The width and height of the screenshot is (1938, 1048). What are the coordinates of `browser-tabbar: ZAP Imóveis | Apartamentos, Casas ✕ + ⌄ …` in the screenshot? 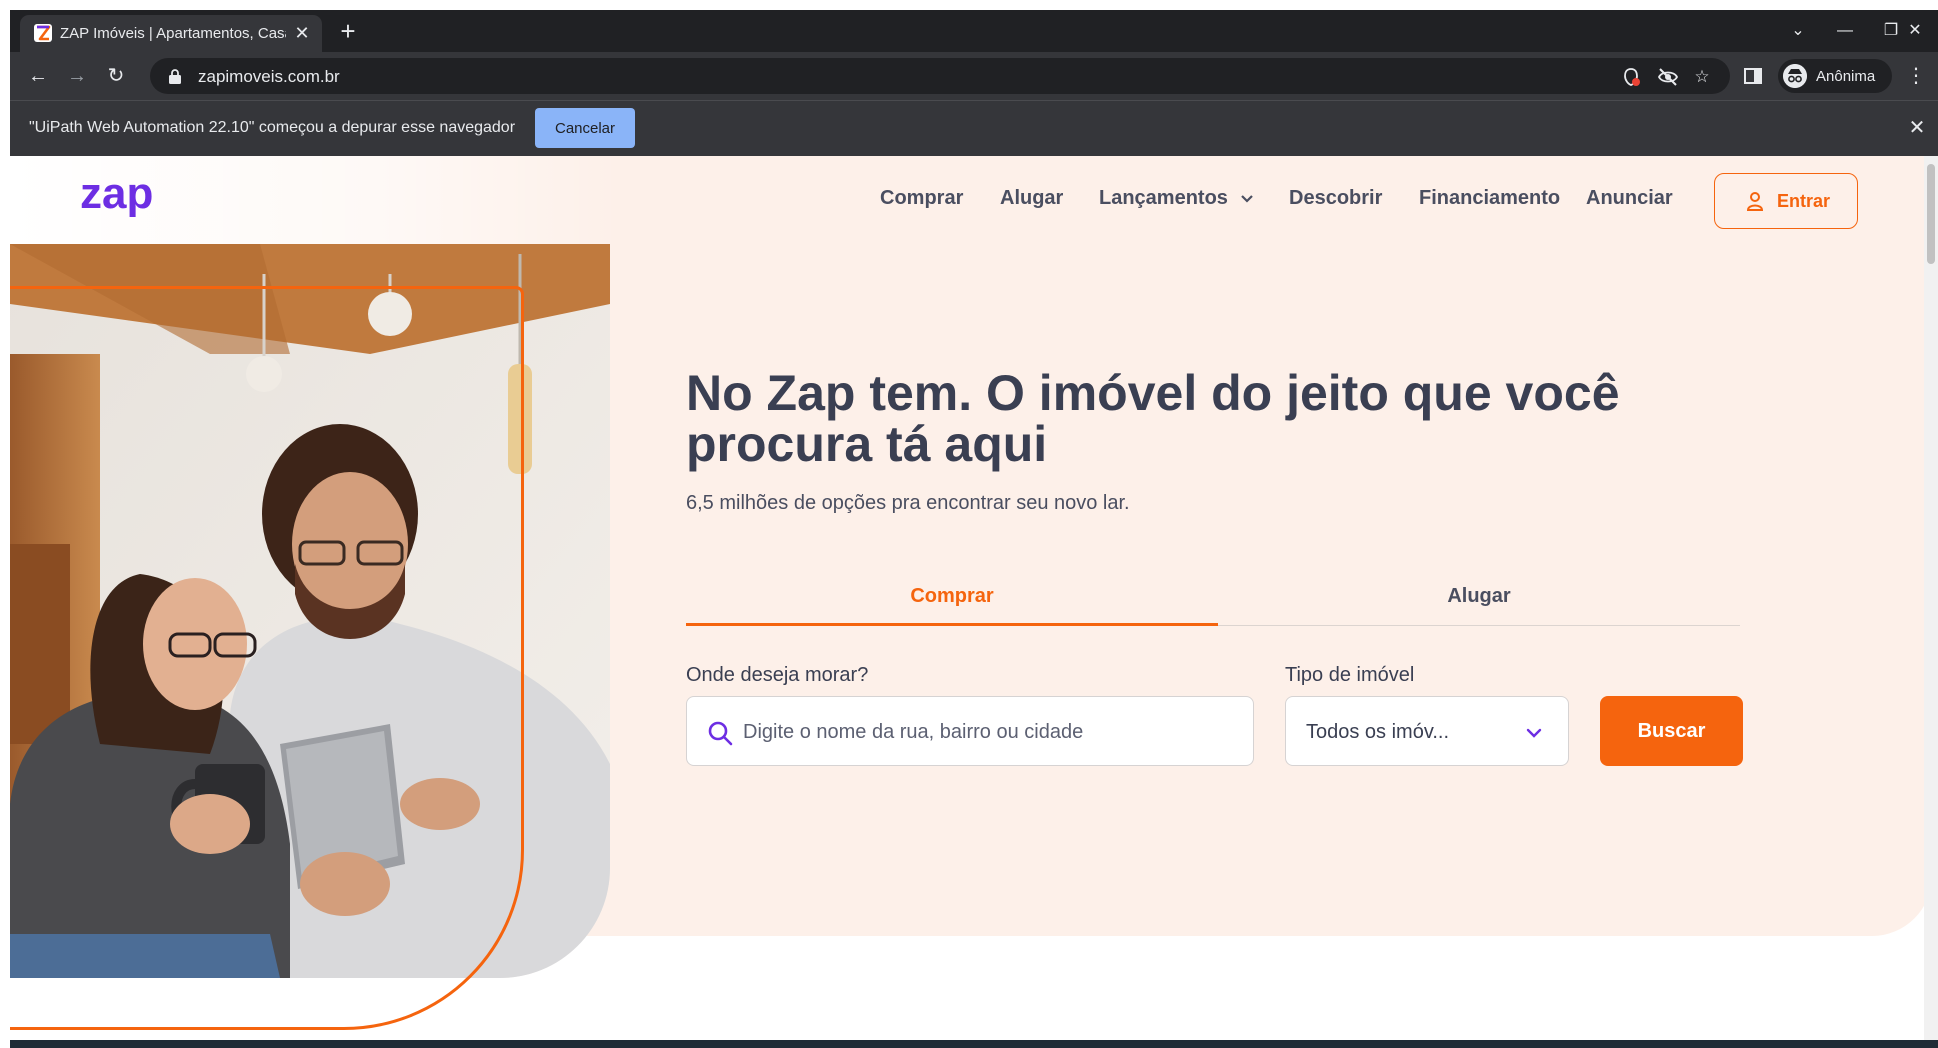 It's located at (974, 31).